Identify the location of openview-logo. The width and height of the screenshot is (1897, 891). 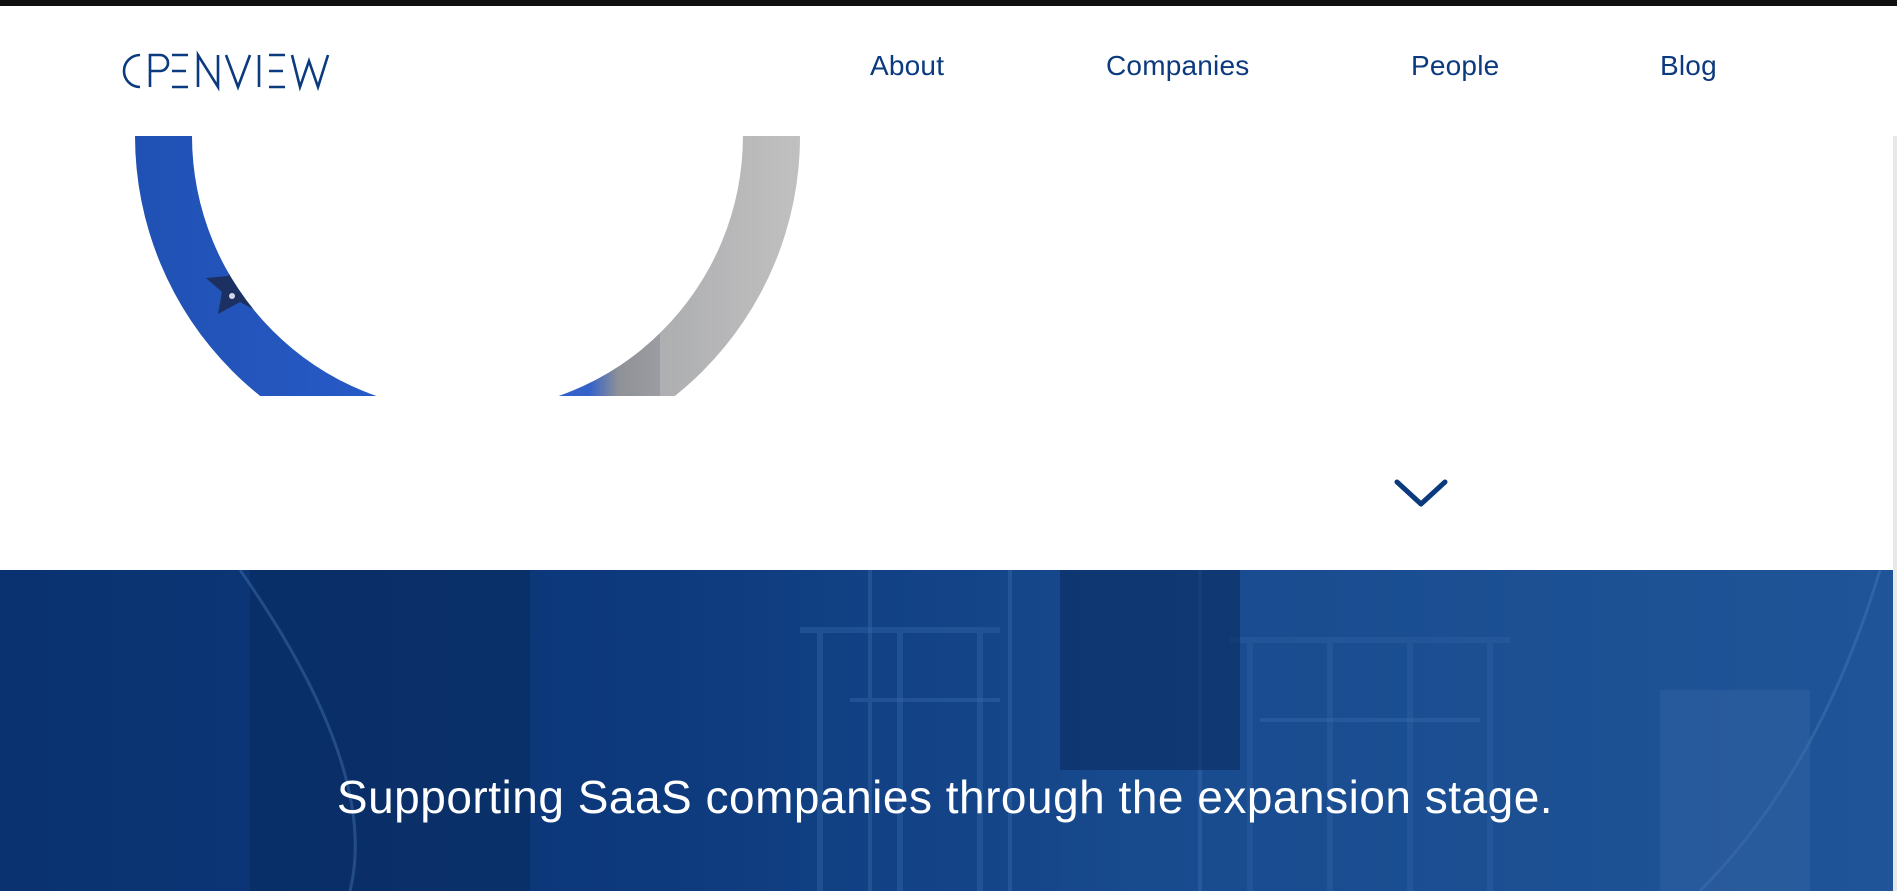
(227, 71).